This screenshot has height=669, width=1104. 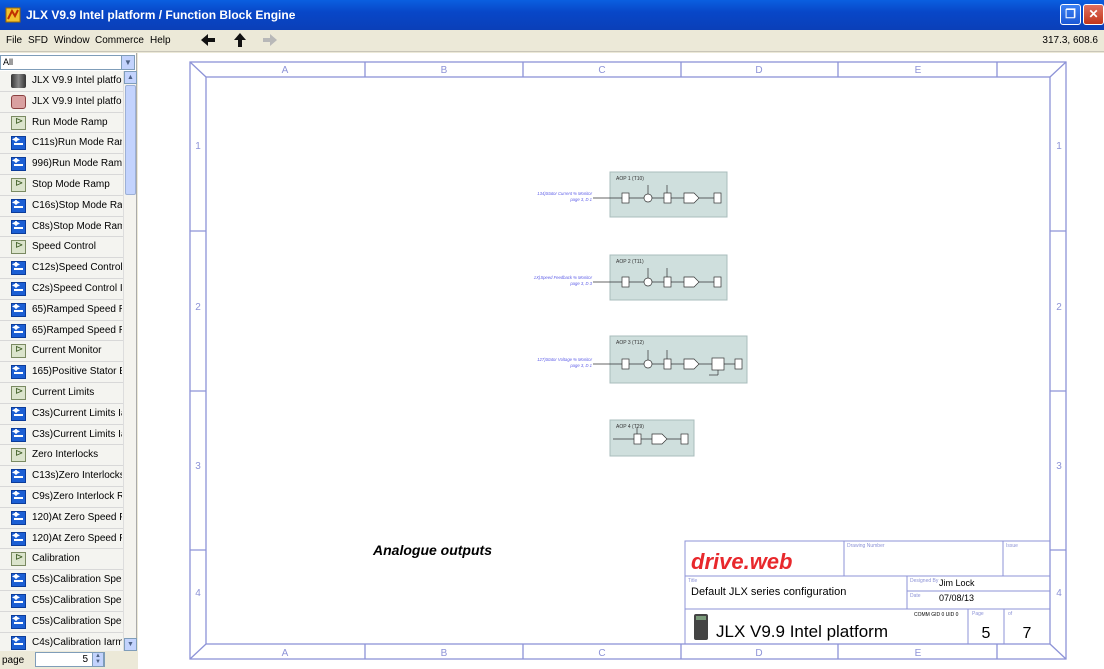 What do you see at coordinates (130, 140) in the screenshot?
I see `scroll-thumb` at bounding box center [130, 140].